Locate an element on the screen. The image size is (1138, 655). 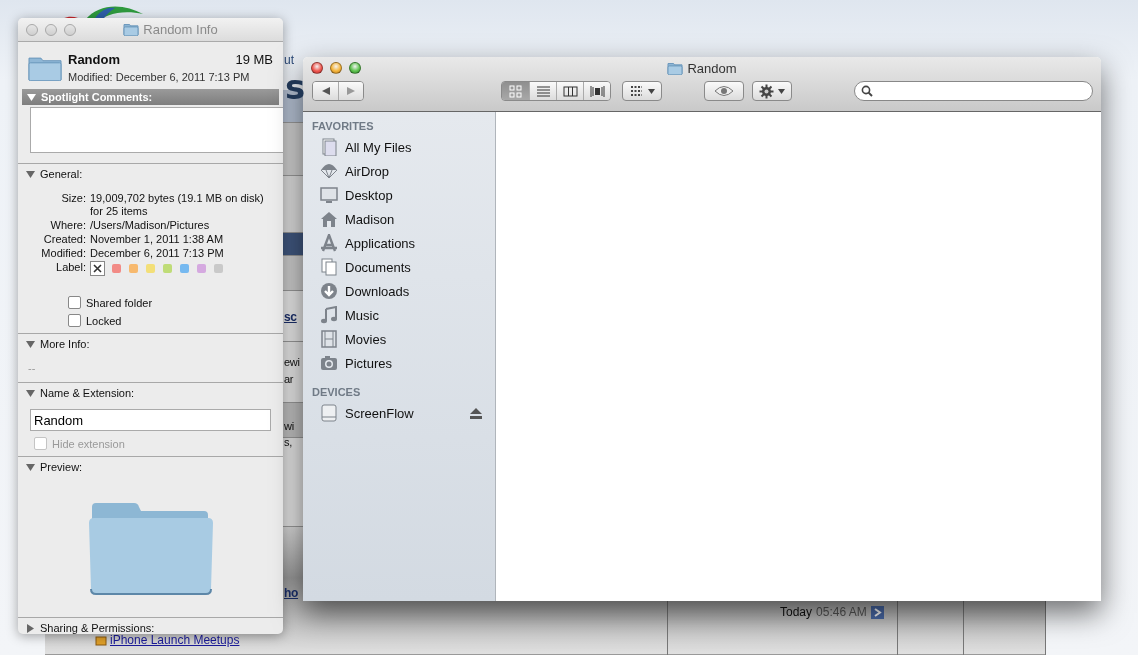
field-value: November 1, 2011 1:38 AM is located at coordinates (157, 239).